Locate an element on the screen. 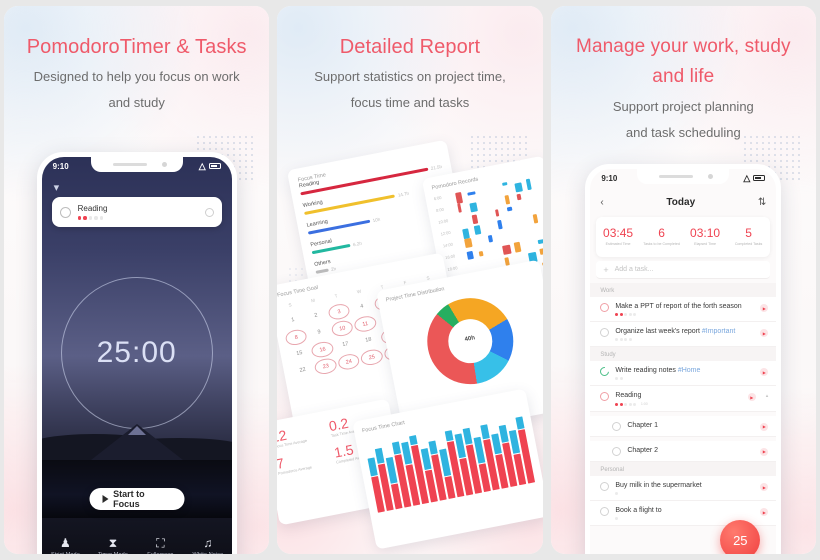  task-body: Write reading notes #Home is located at coordinates (684, 373).